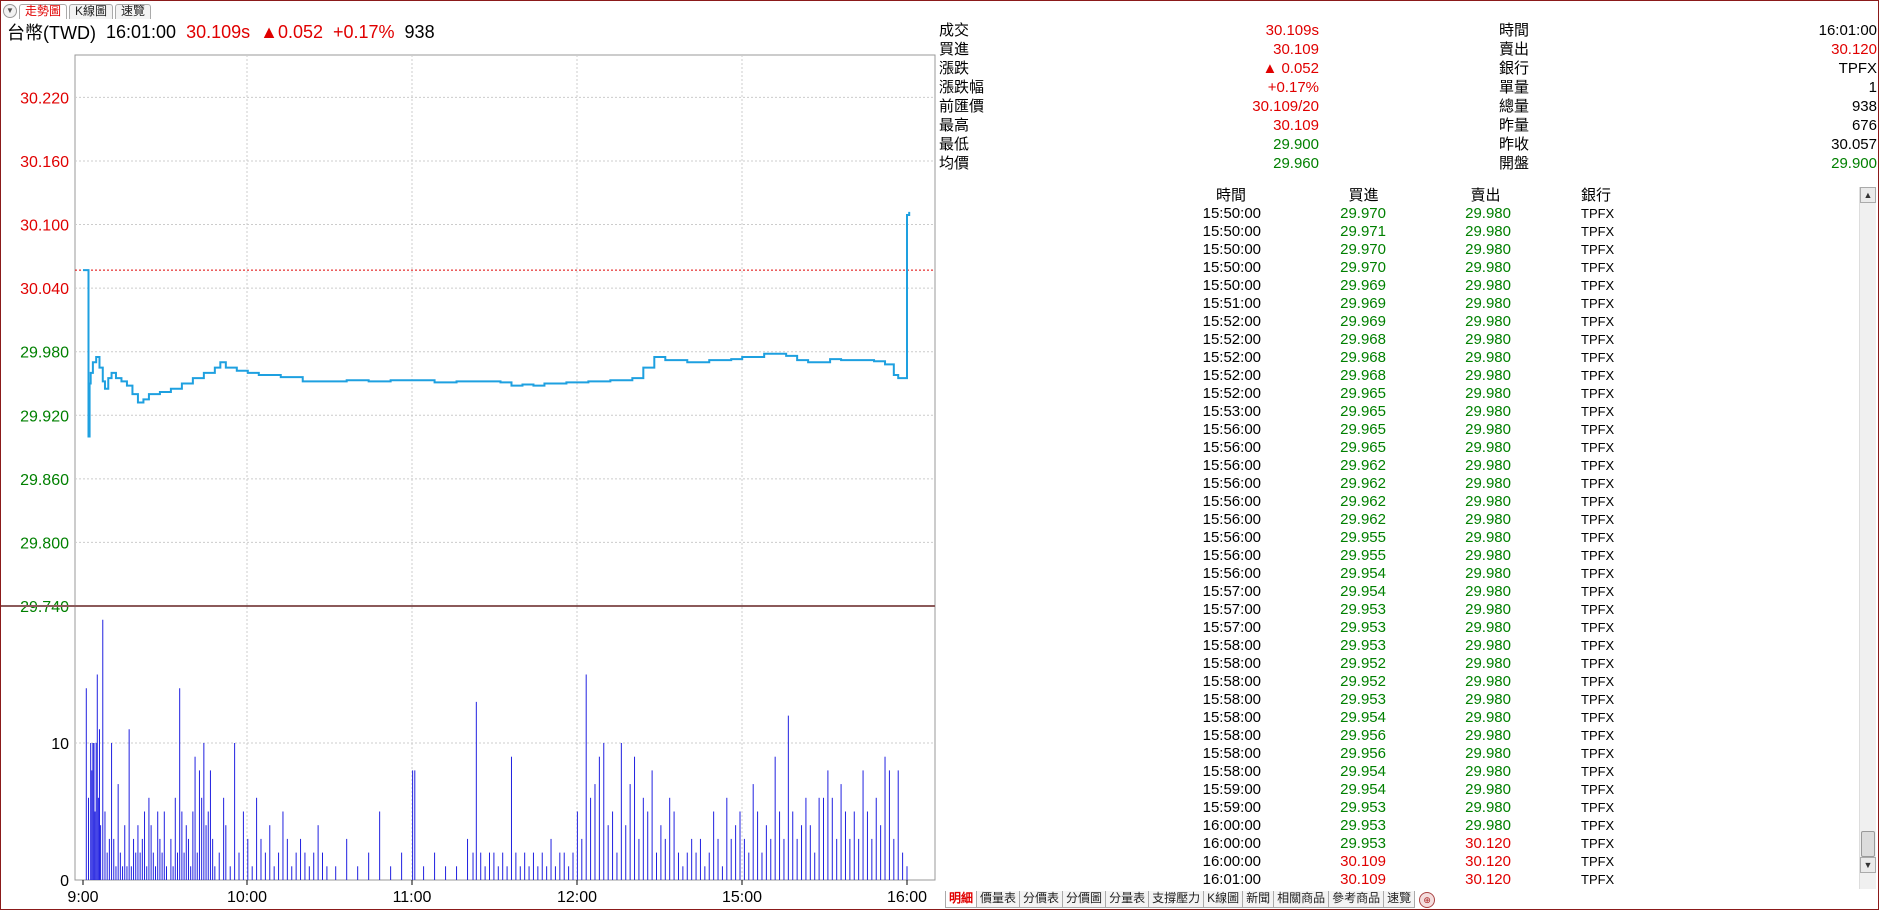 The width and height of the screenshot is (1879, 910). What do you see at coordinates (1521, 808) in the screenshot?
I see `table-row: 15:59:00 29.953 29.980 TPFX` at bounding box center [1521, 808].